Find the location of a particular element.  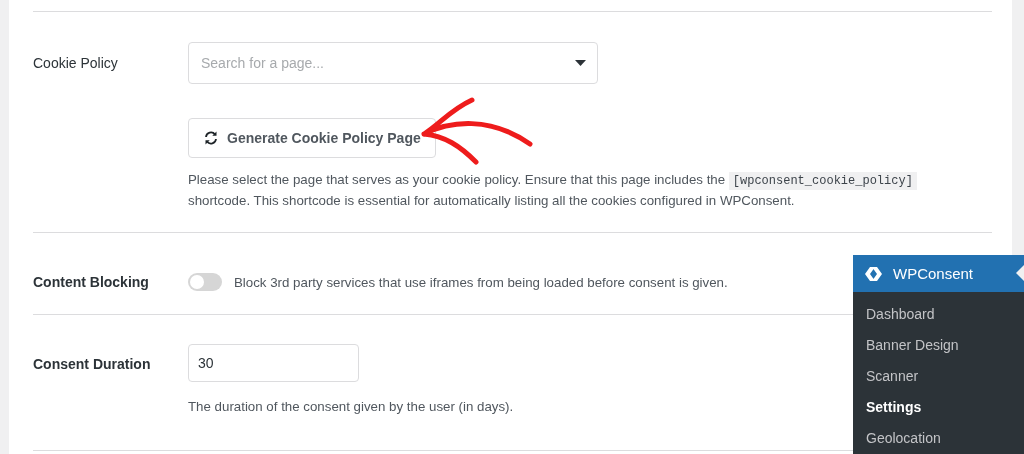

setting-label: Content Blocking is located at coordinates (91, 282).